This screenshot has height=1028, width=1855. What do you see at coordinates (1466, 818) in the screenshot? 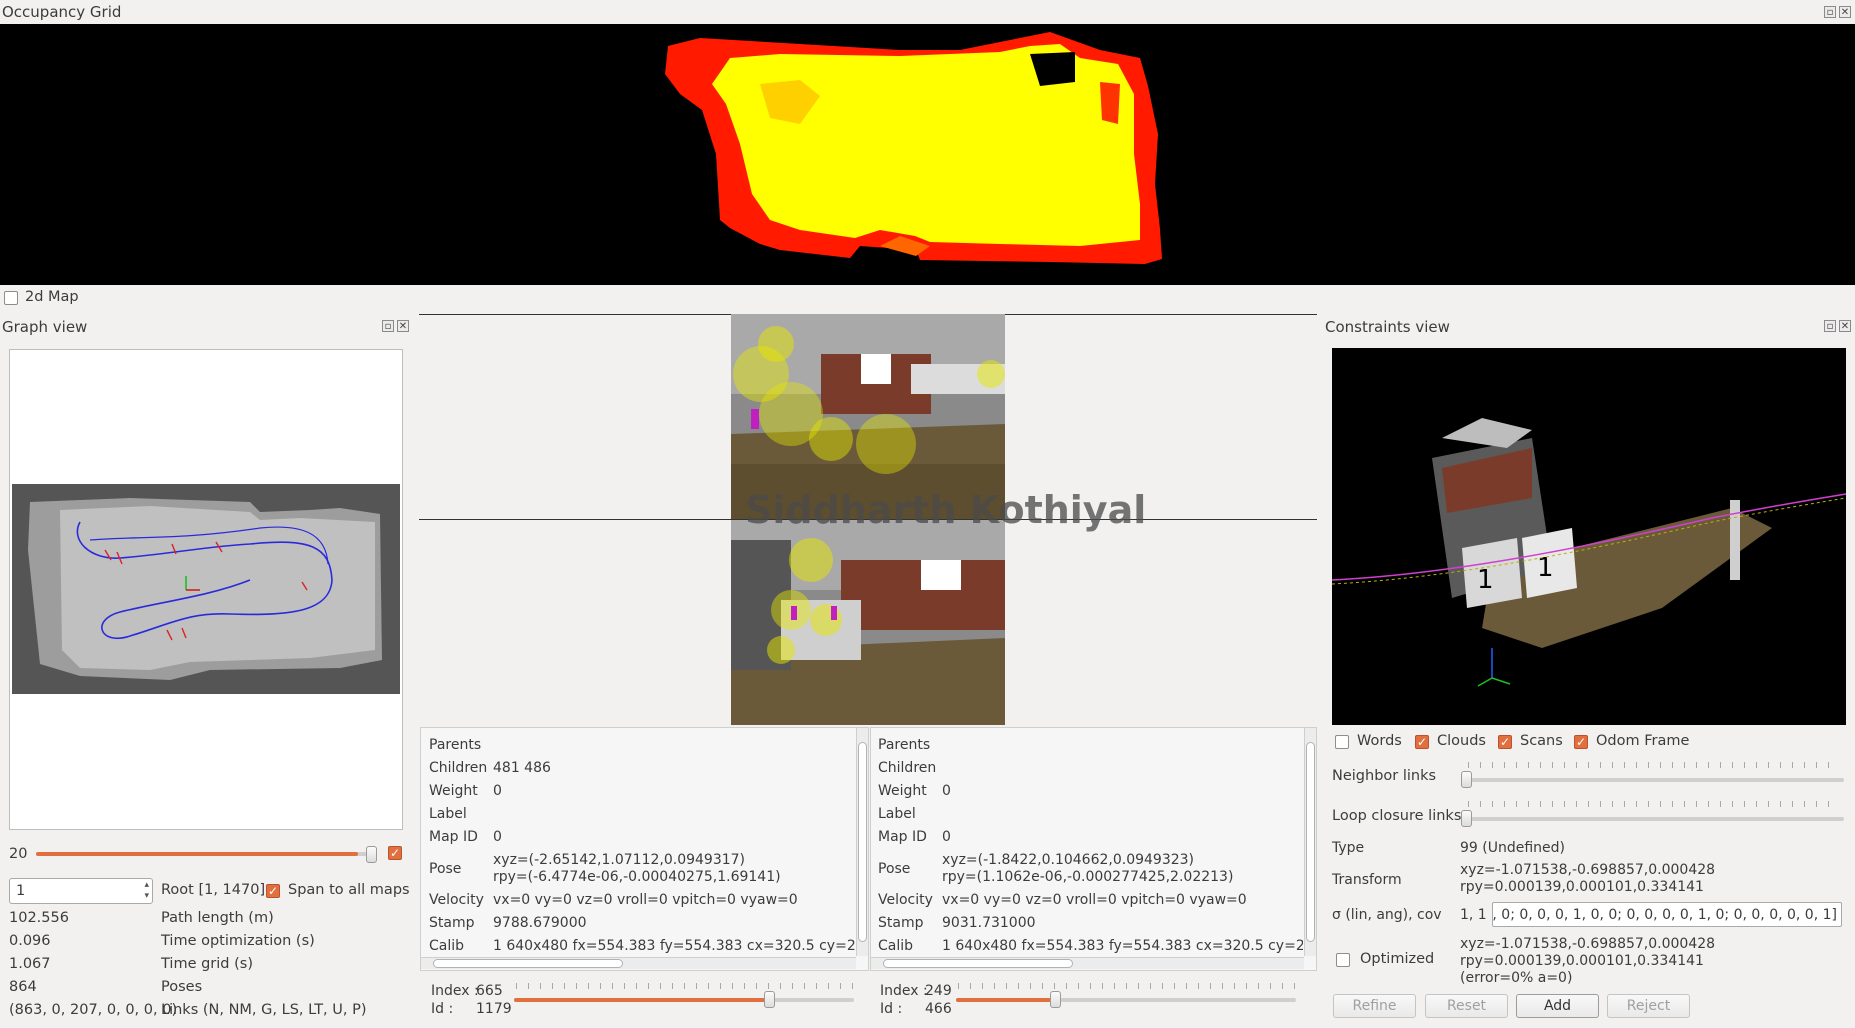
I see `loop-closure-handle` at bounding box center [1466, 818].